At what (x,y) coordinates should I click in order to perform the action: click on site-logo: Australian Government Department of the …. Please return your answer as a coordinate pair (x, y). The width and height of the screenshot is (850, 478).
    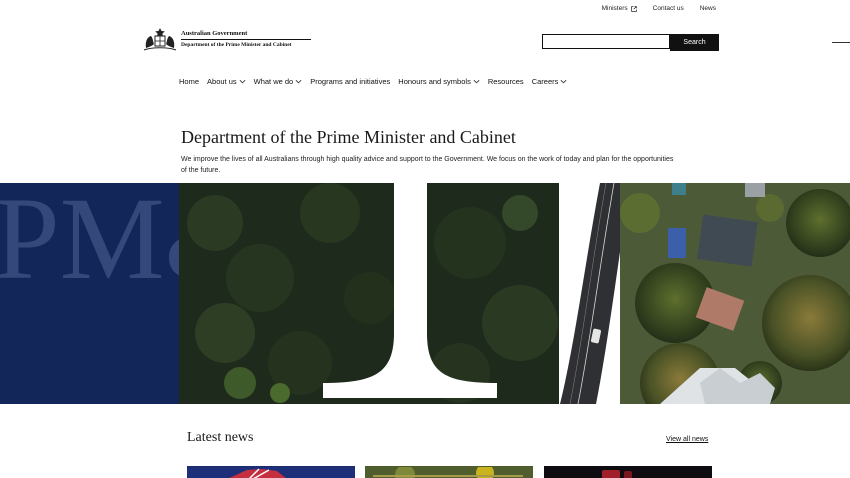
    Looking at the image, I should click on (226, 39).